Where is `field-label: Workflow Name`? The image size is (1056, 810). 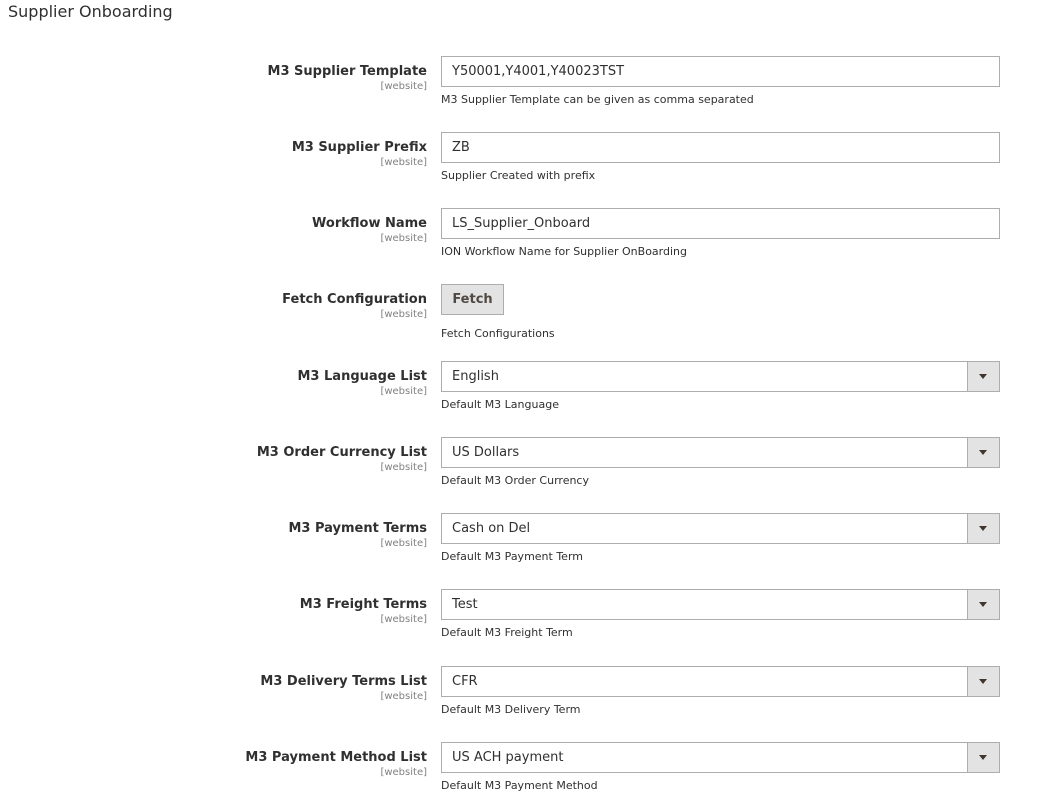
field-label: Workflow Name is located at coordinates (369, 223).